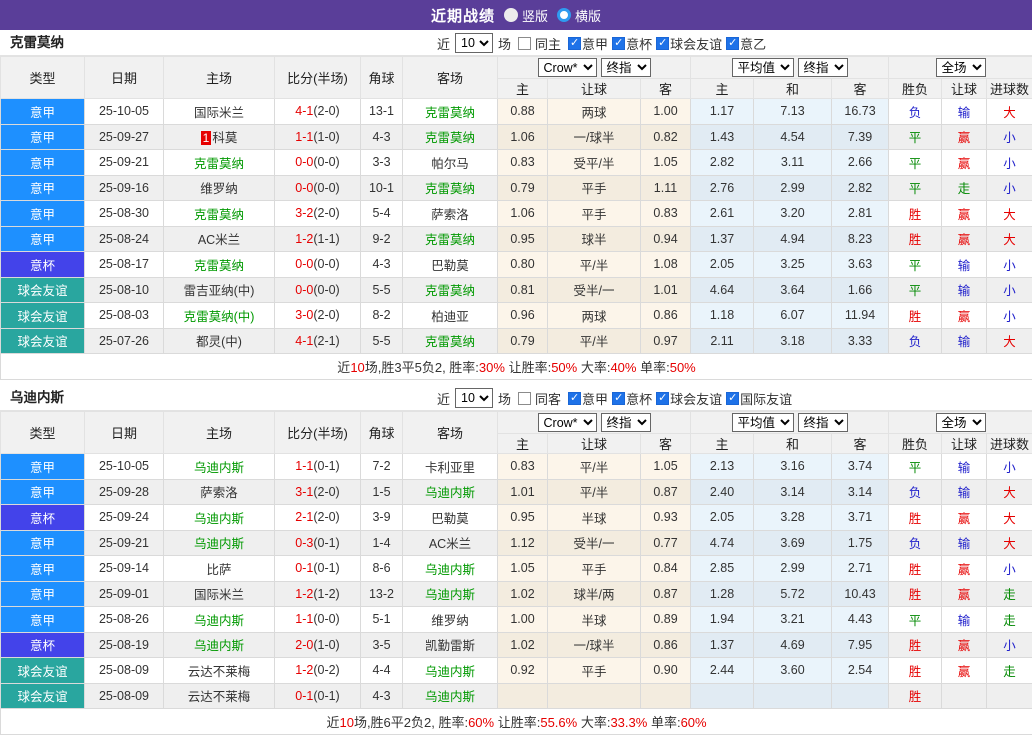 The height and width of the screenshot is (735, 1032). What do you see at coordinates (219, 240) in the screenshot?
I see `home-team: AC米兰` at bounding box center [219, 240].